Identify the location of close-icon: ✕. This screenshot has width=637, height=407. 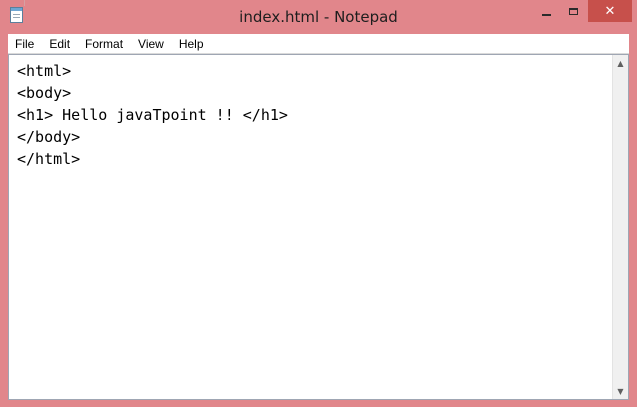
(610, 11).